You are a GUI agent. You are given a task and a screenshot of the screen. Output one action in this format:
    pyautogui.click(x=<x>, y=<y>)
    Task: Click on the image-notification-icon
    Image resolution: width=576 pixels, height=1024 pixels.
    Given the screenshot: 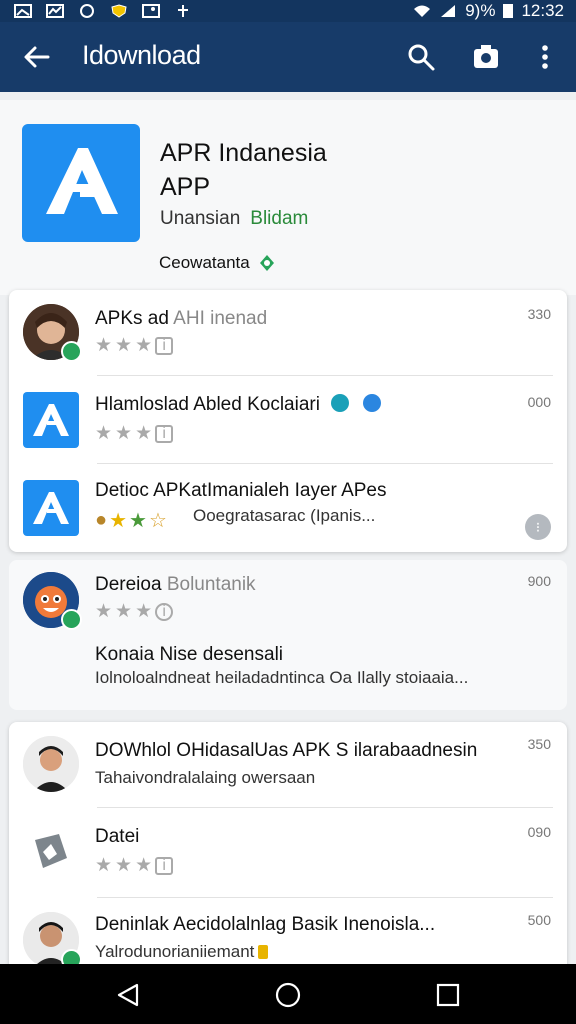 What is the action you would take?
    pyautogui.click(x=23, y=11)
    